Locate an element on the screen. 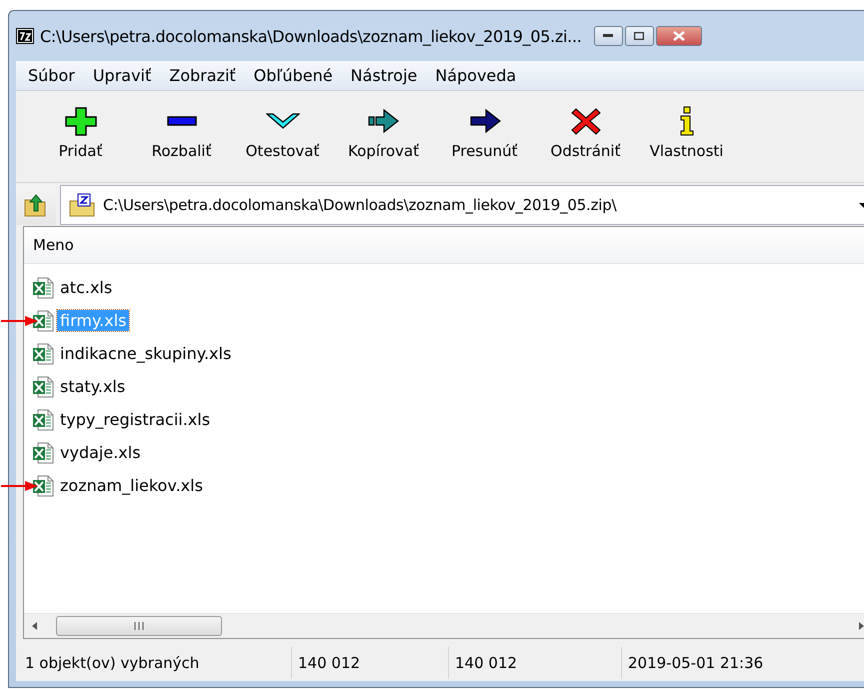 The height and width of the screenshot is (691, 864). toolbar-button: Kopírovať is located at coordinates (383, 133).